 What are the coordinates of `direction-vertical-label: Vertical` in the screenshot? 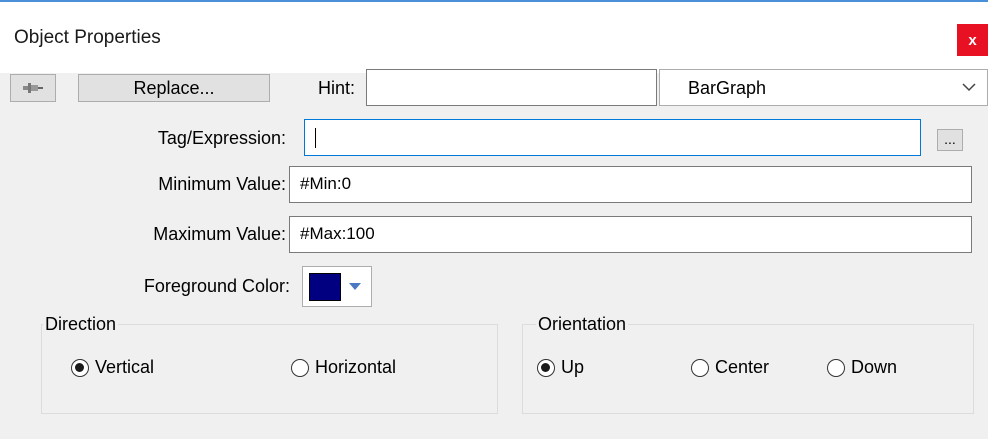 It's located at (125, 367).